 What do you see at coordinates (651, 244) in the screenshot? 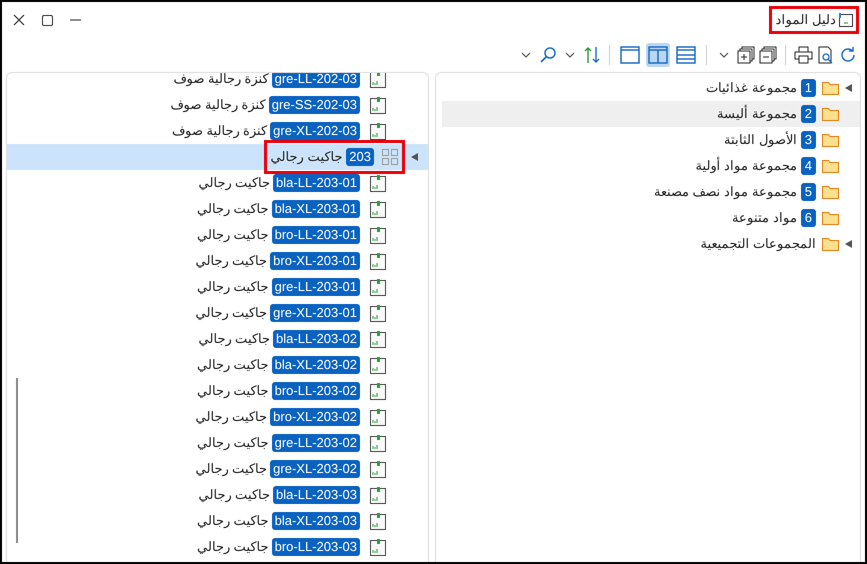
I see `group-row: المجموعات التجميعية` at bounding box center [651, 244].